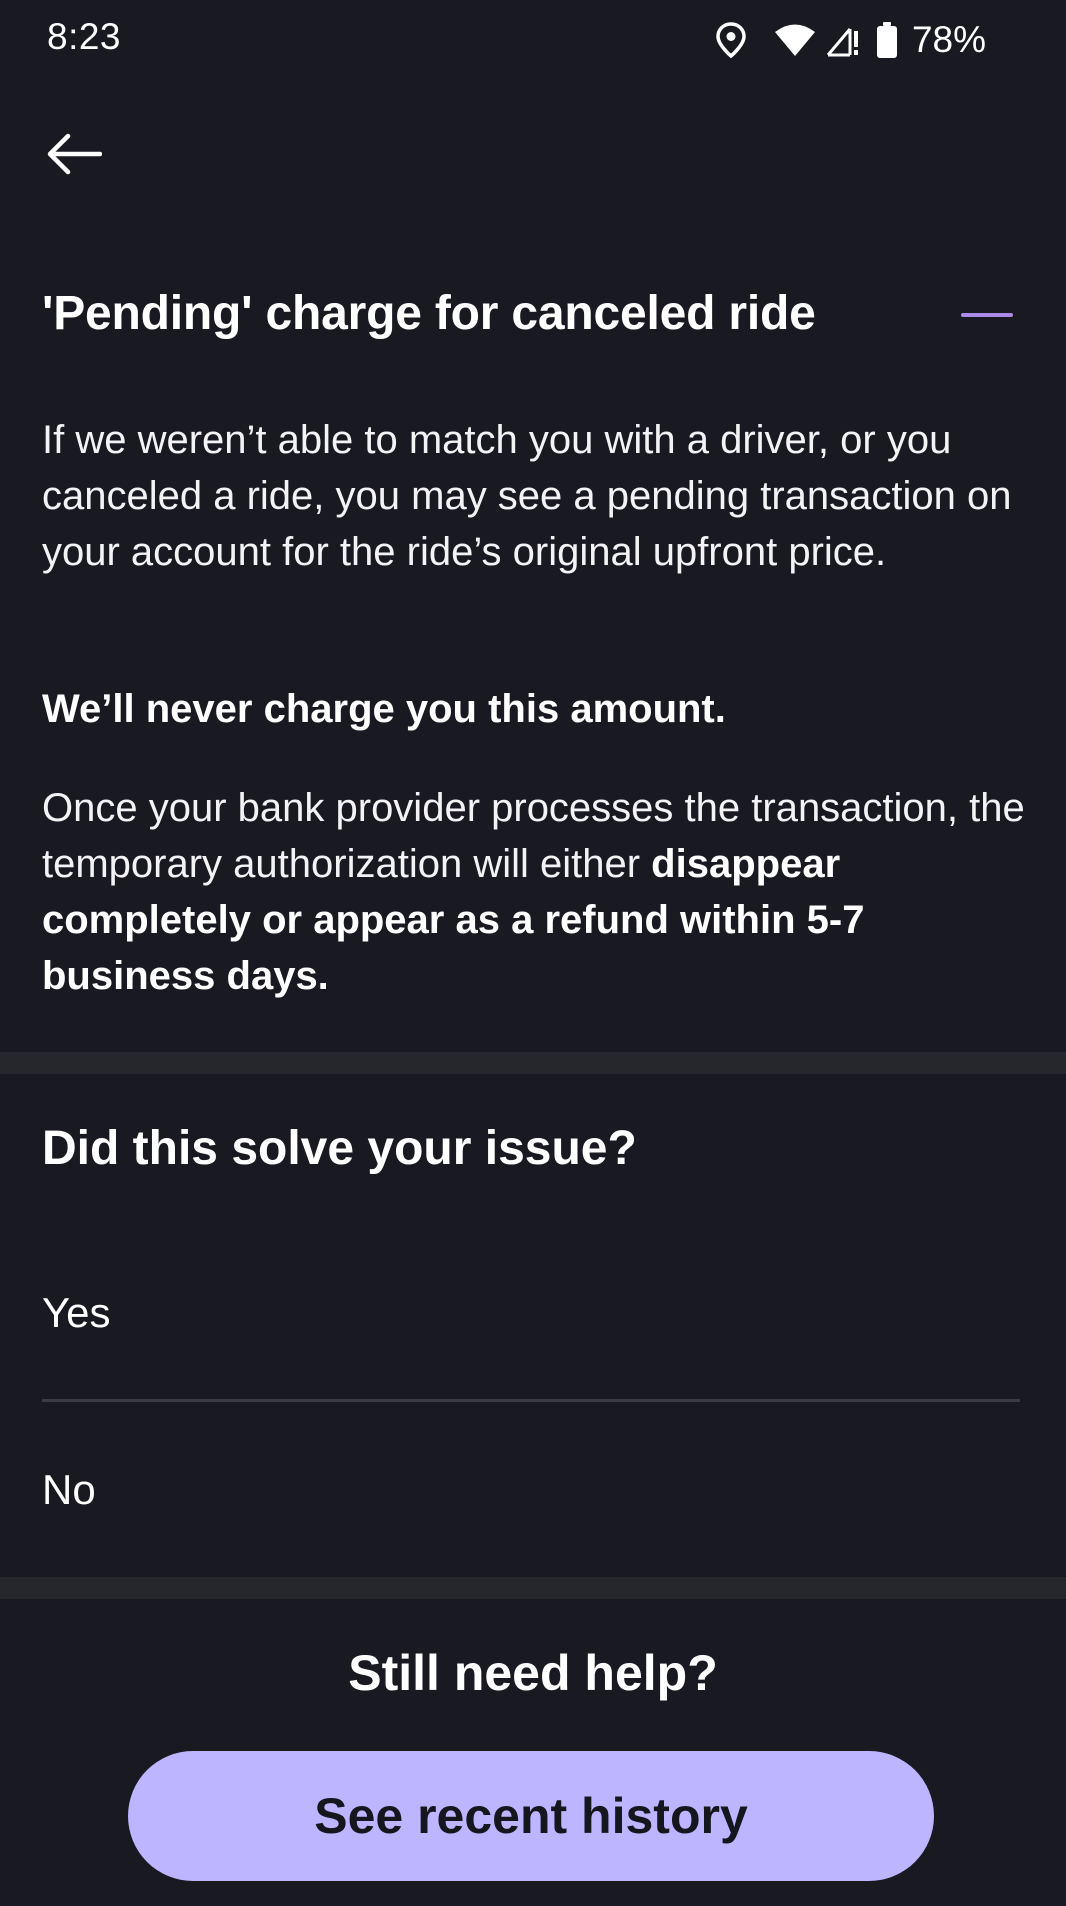 The height and width of the screenshot is (1906, 1066). I want to click on article-paragraph-2: We’ll never charge you this amount., so click(384, 709).